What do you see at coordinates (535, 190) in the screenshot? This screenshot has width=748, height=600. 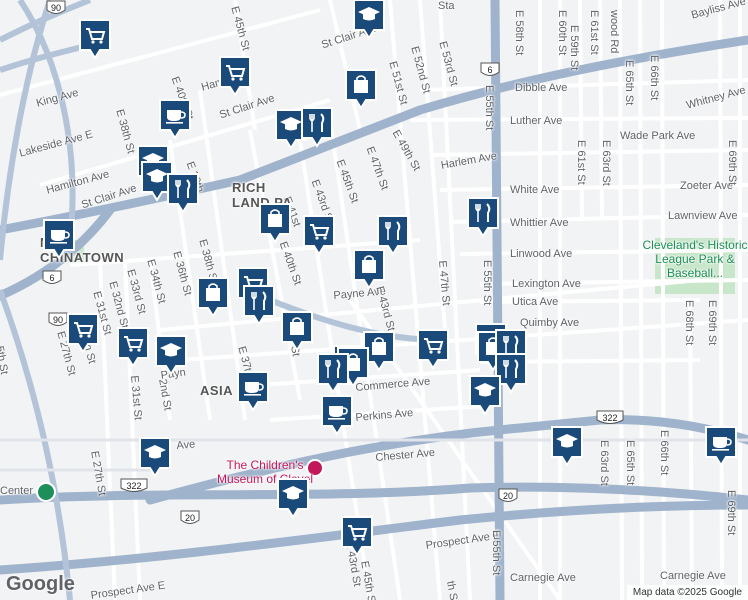 I see `street-label-white: White Ave` at bounding box center [535, 190].